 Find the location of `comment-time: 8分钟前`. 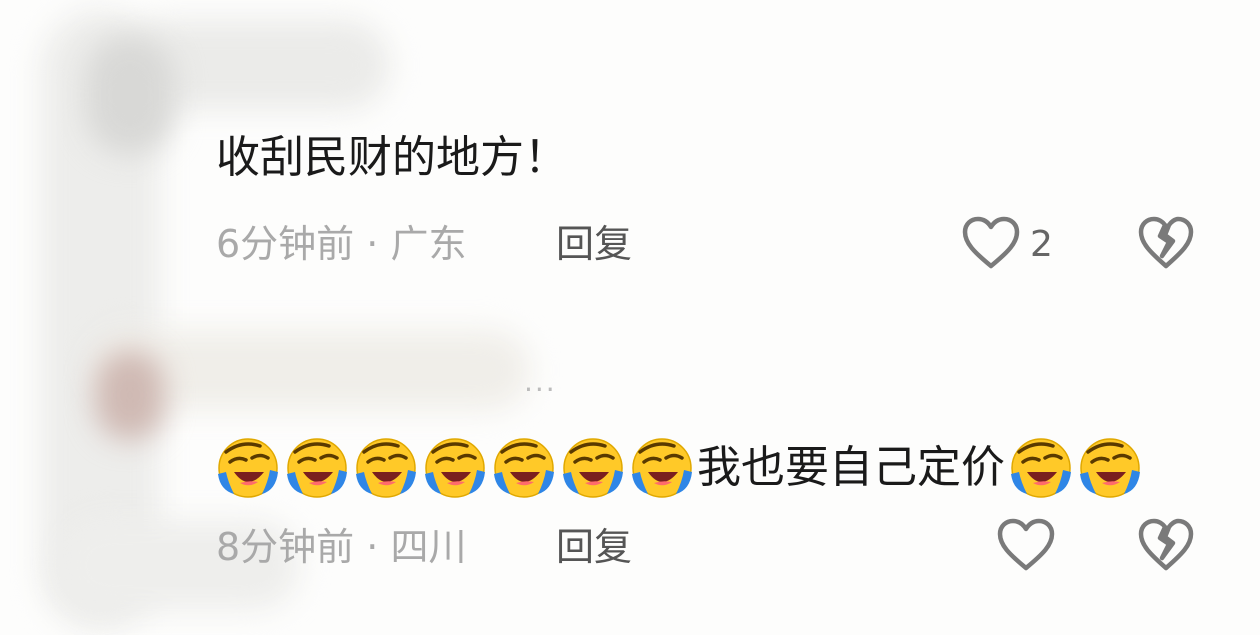

comment-time: 8分钟前 is located at coordinates (285, 547).